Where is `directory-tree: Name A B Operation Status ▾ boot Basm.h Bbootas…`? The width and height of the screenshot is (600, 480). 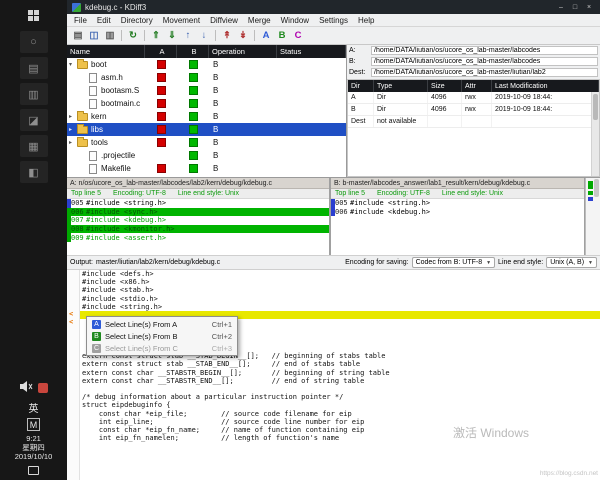
directory-tree: Name A B Operation Status ▾ boot Basm.h Bbootas… is located at coordinates (207, 111).